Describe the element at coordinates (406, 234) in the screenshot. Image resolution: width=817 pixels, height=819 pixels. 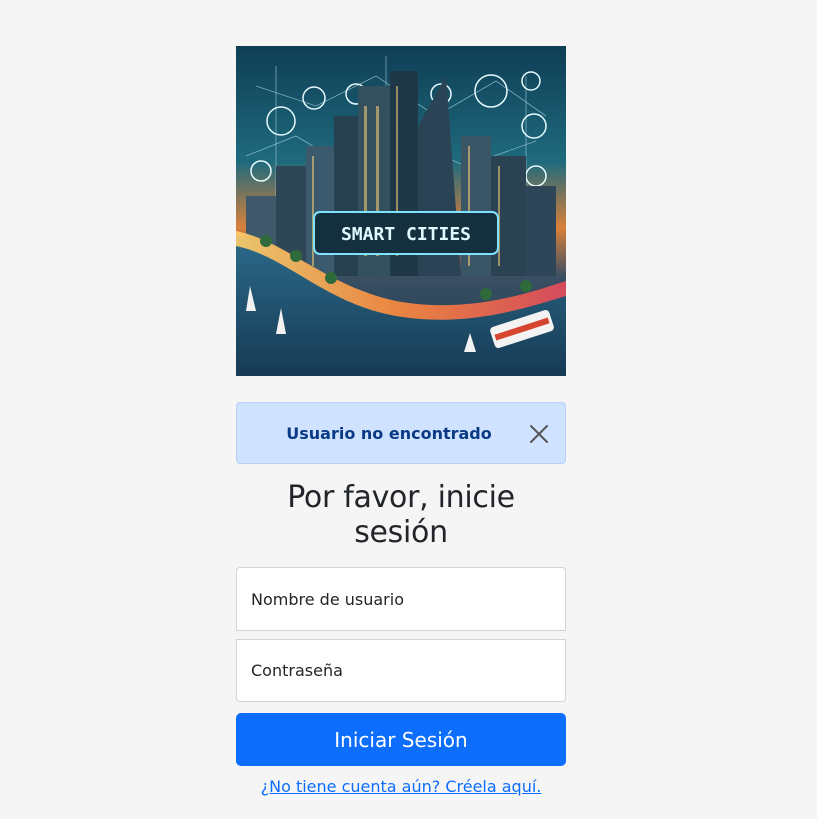
I see `hero-caption: SMART CITIES` at that location.